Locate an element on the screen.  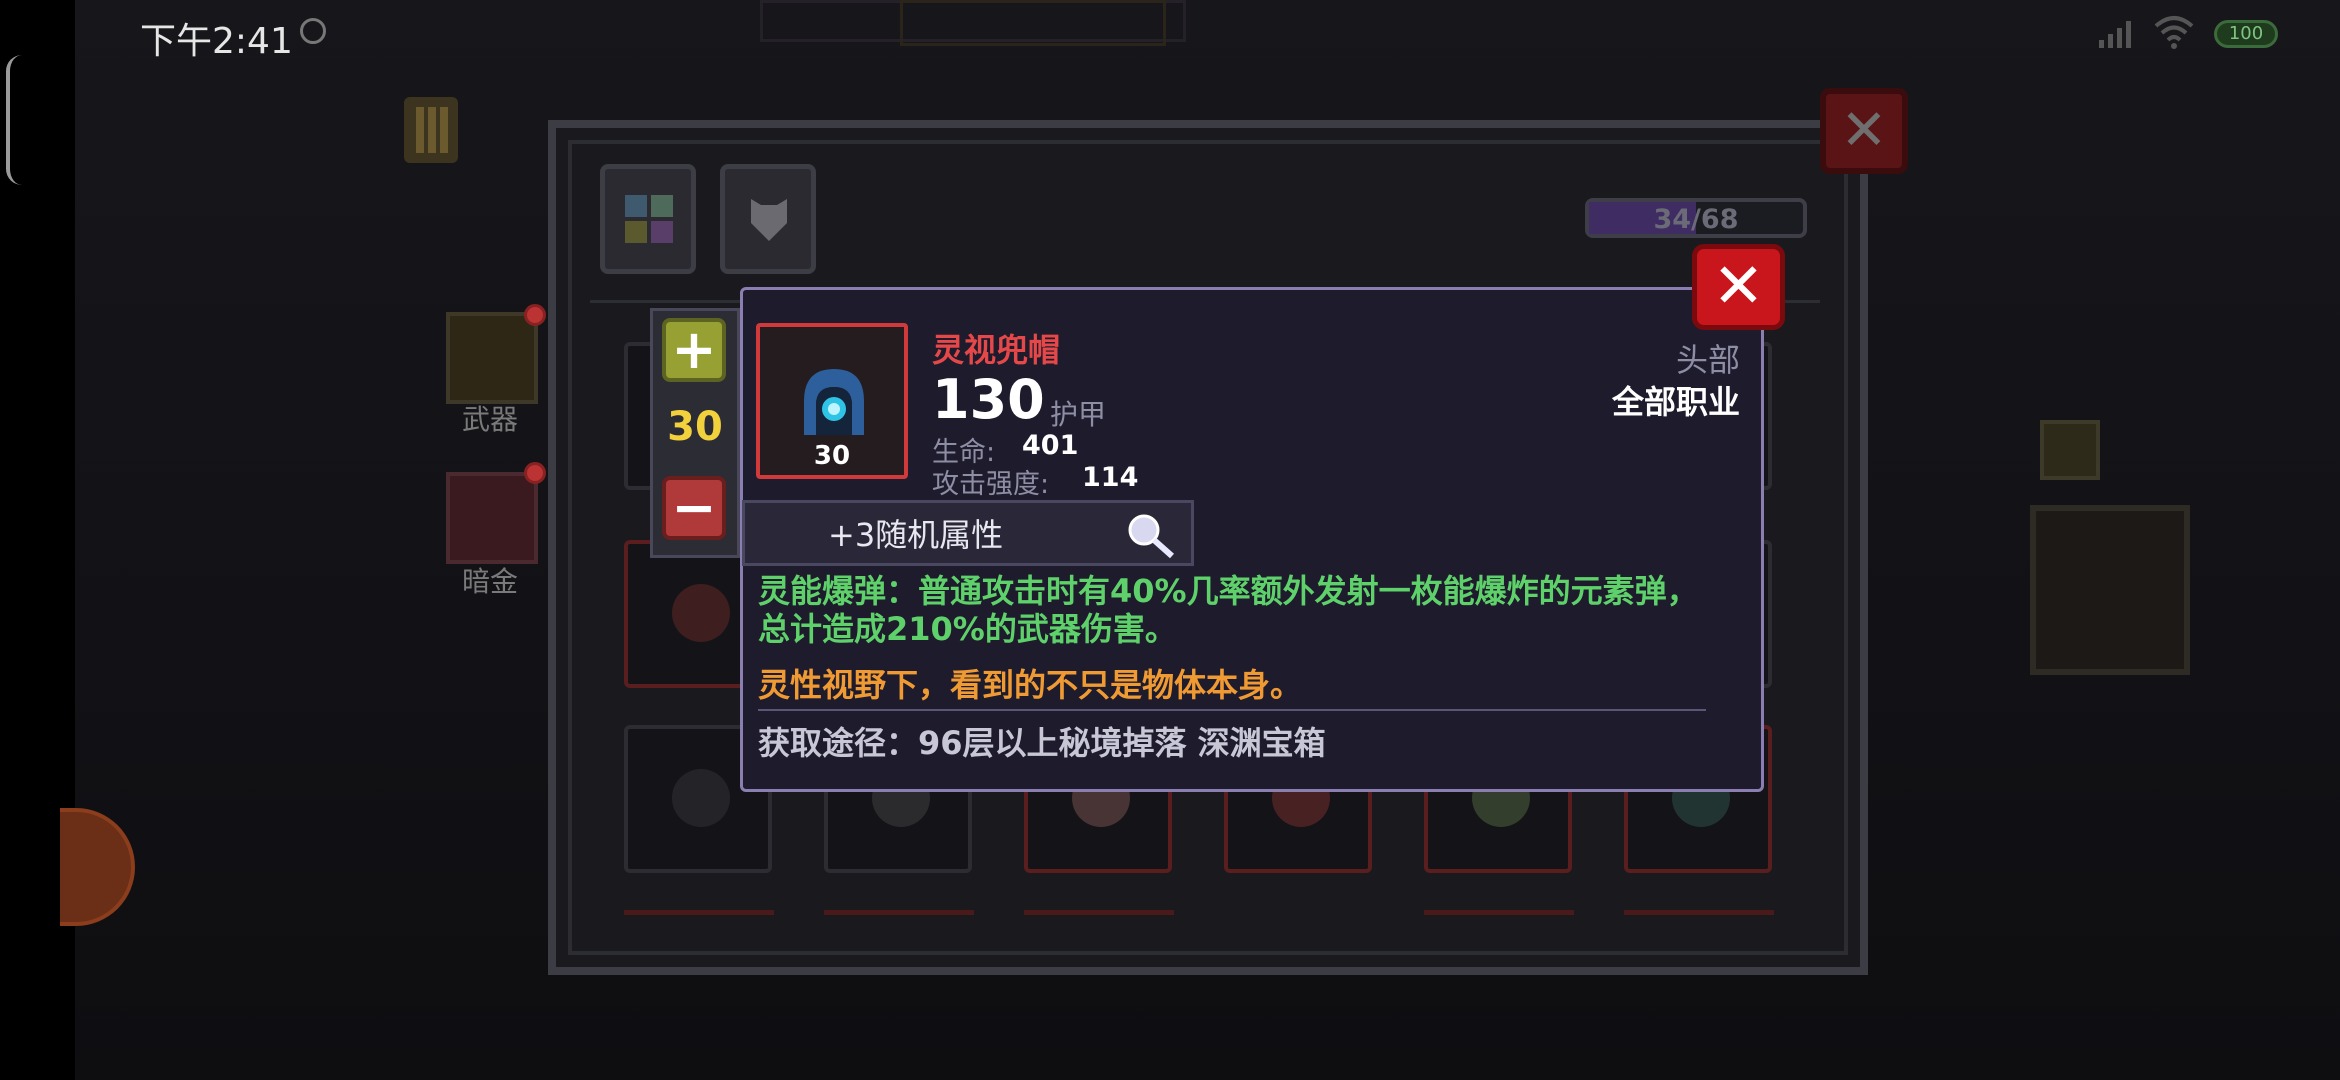
dark-gold-menu-button is located at coordinates (492, 518).